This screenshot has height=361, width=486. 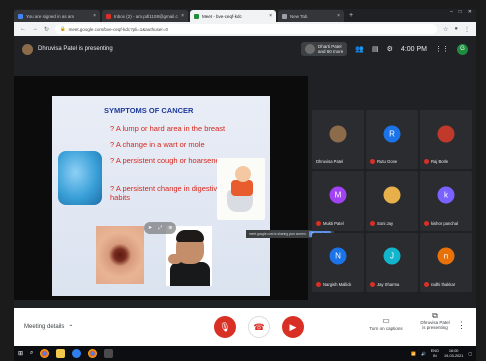 I want to click on forward-icon: →, so click(x=35, y=29).